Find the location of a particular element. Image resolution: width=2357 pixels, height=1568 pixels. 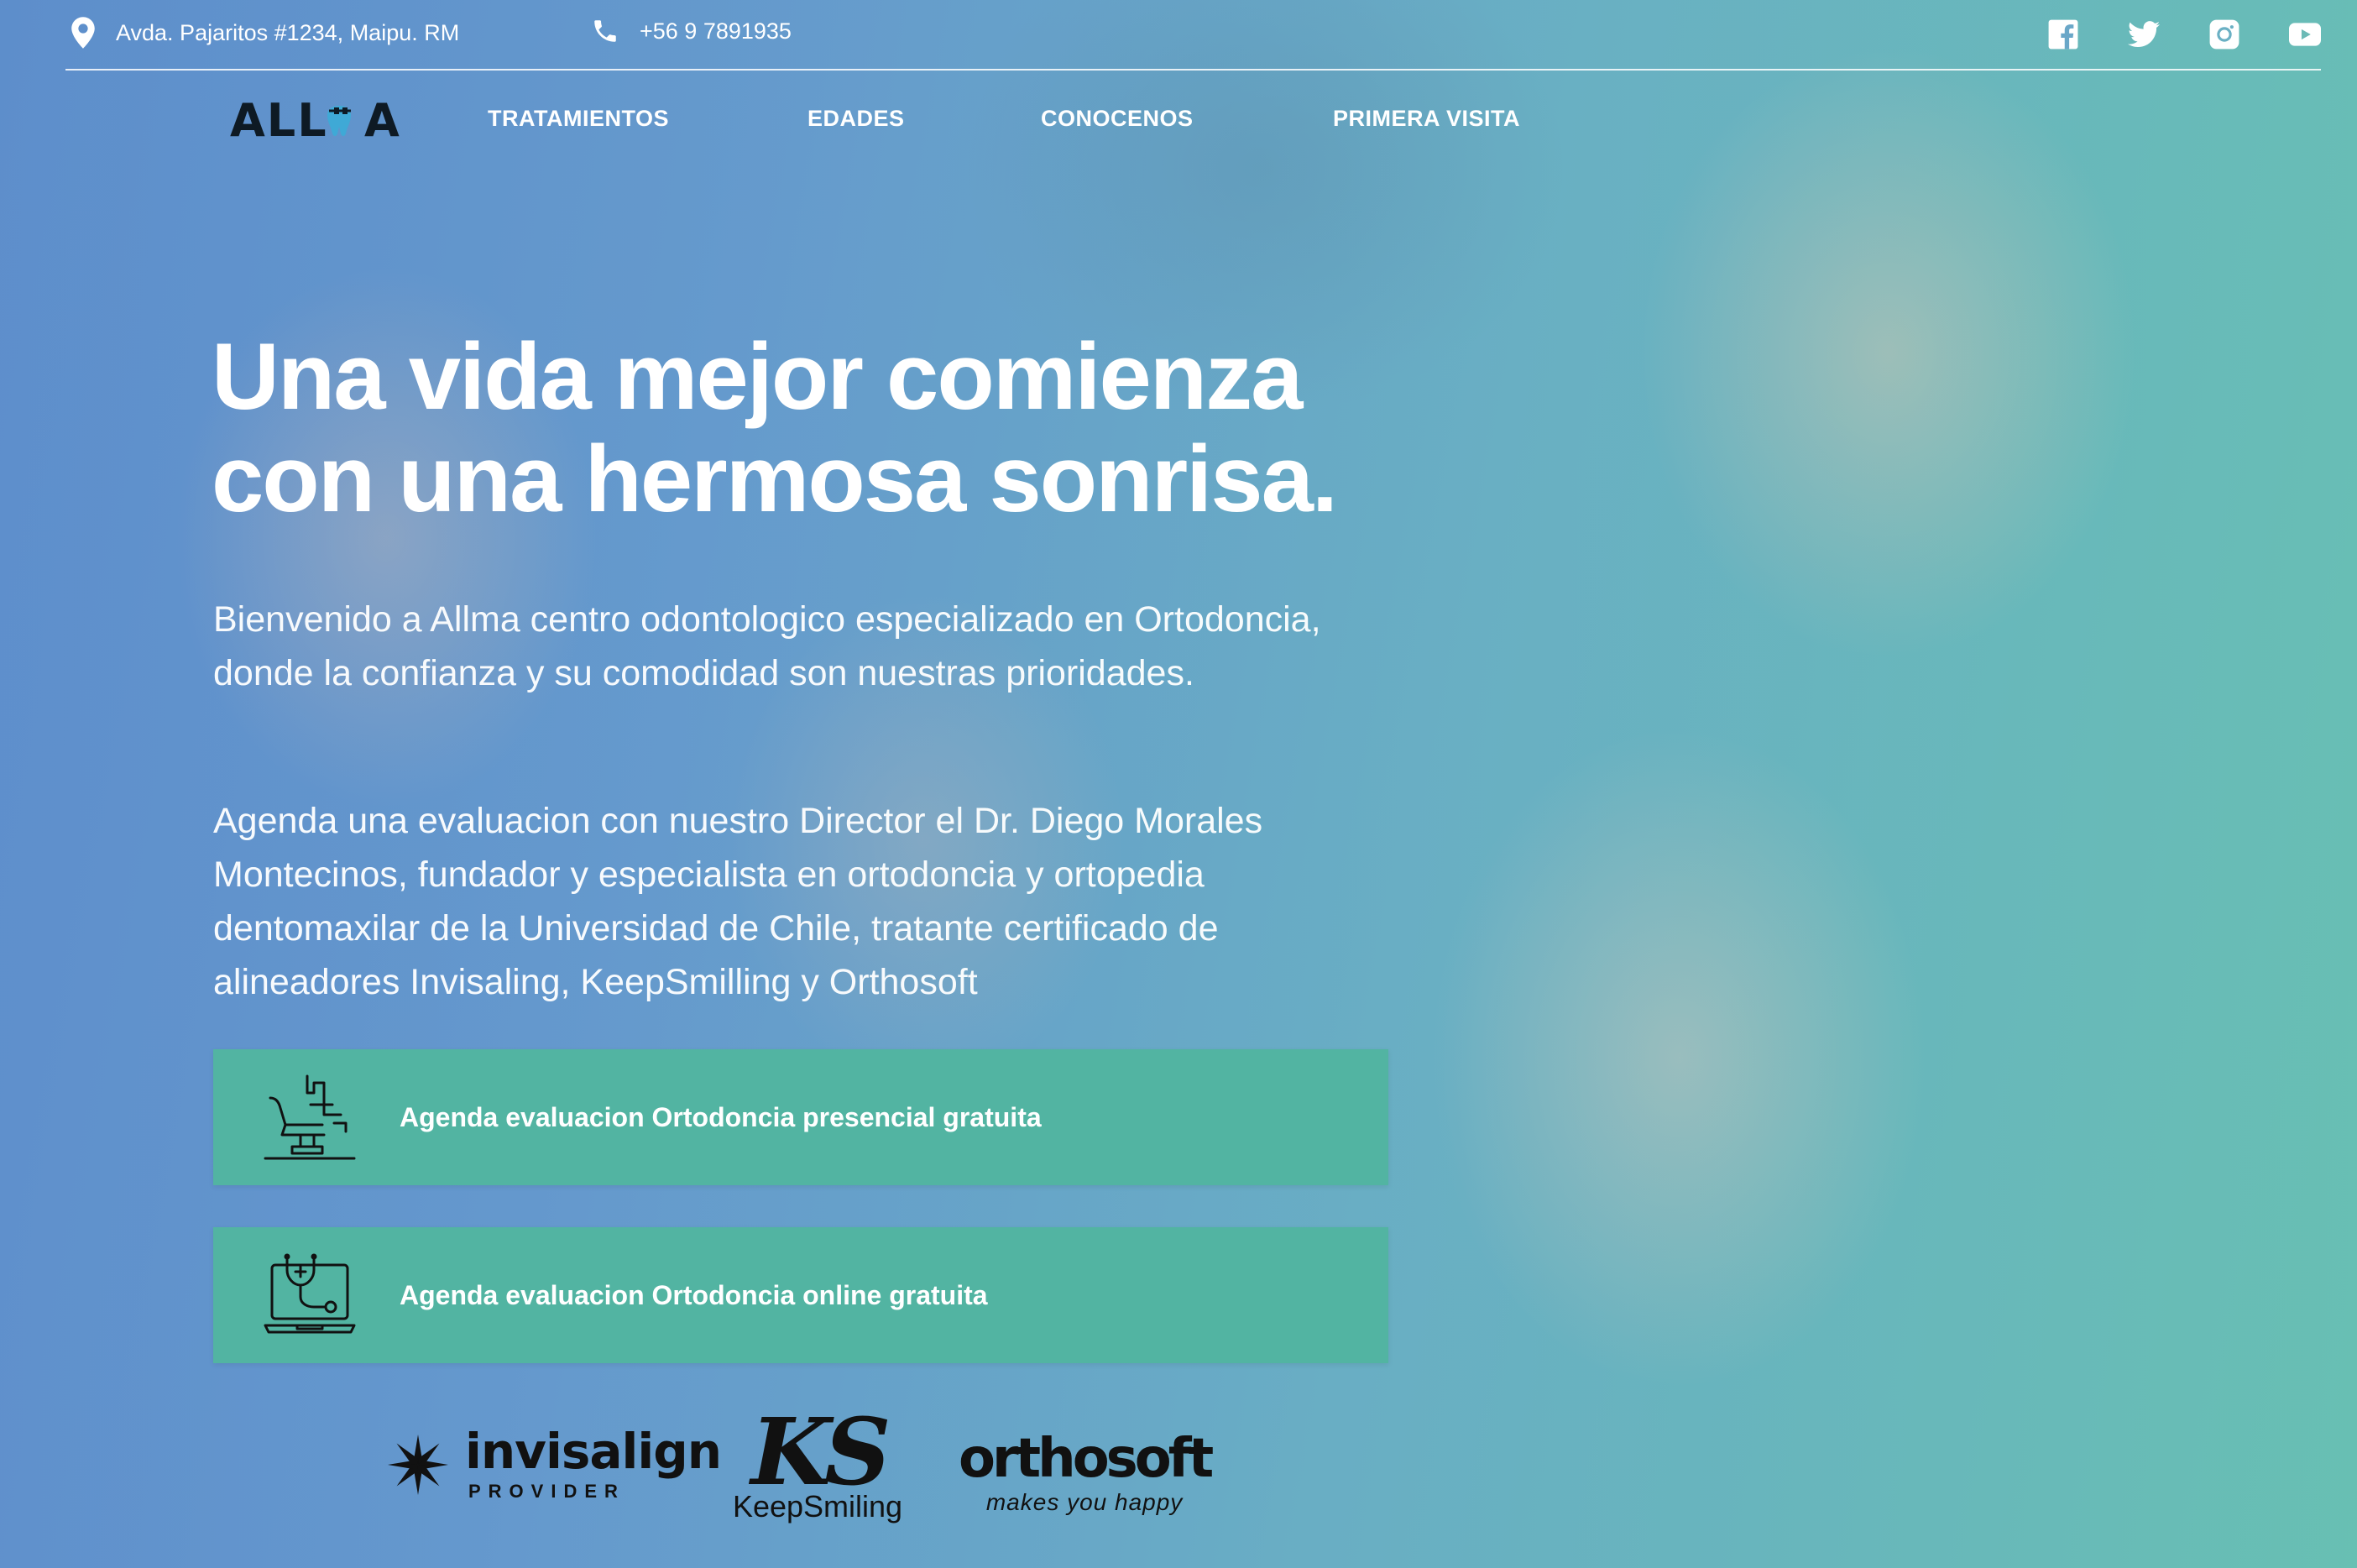

online-consult-icon is located at coordinates (310, 1295).